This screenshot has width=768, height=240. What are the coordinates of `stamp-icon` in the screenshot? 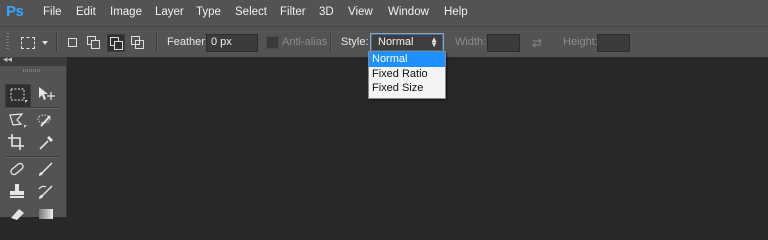 It's located at (17, 191).